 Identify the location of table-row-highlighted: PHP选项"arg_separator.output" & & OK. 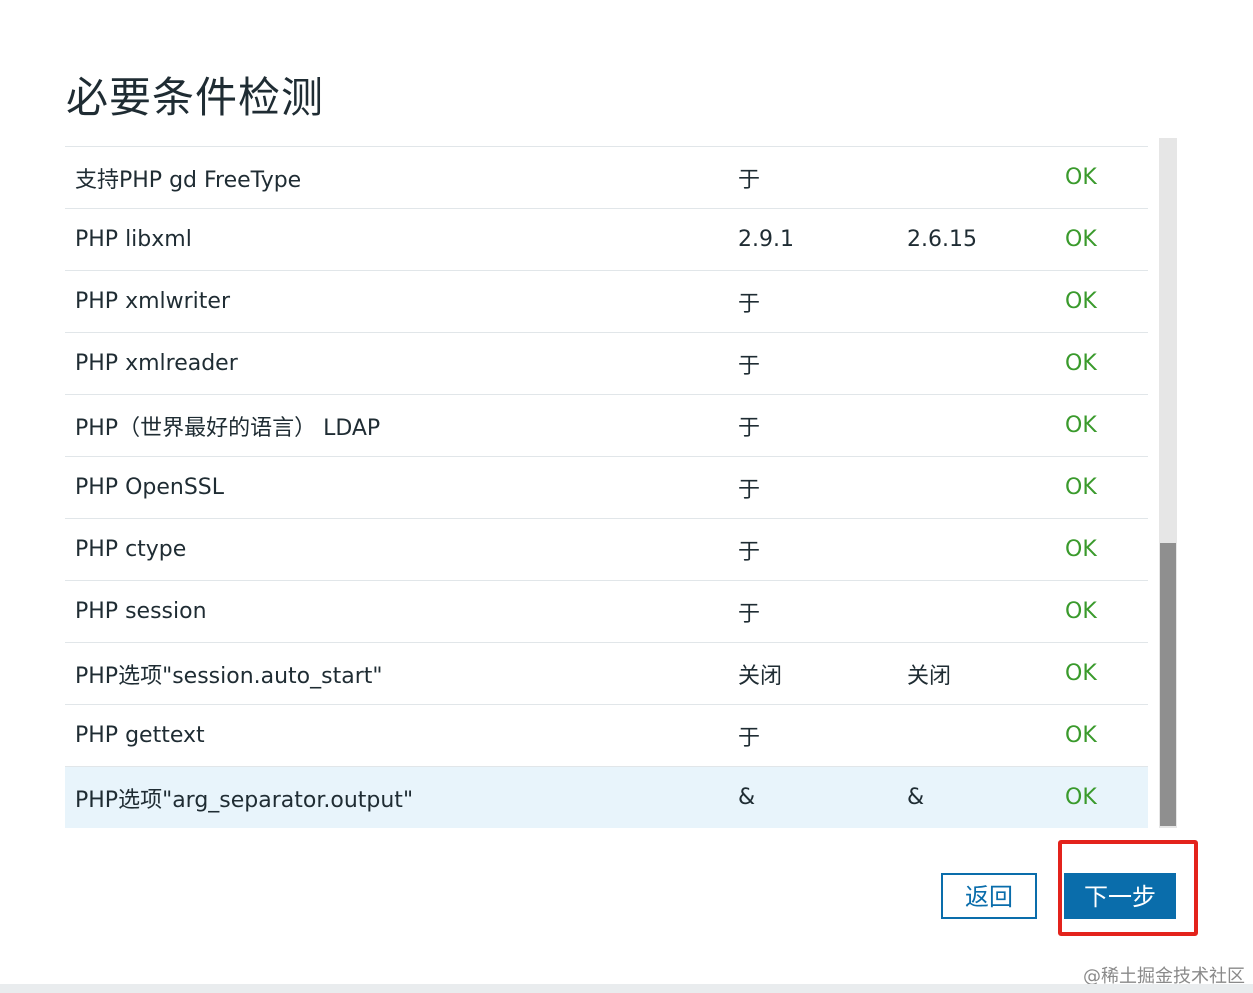
(606, 797).